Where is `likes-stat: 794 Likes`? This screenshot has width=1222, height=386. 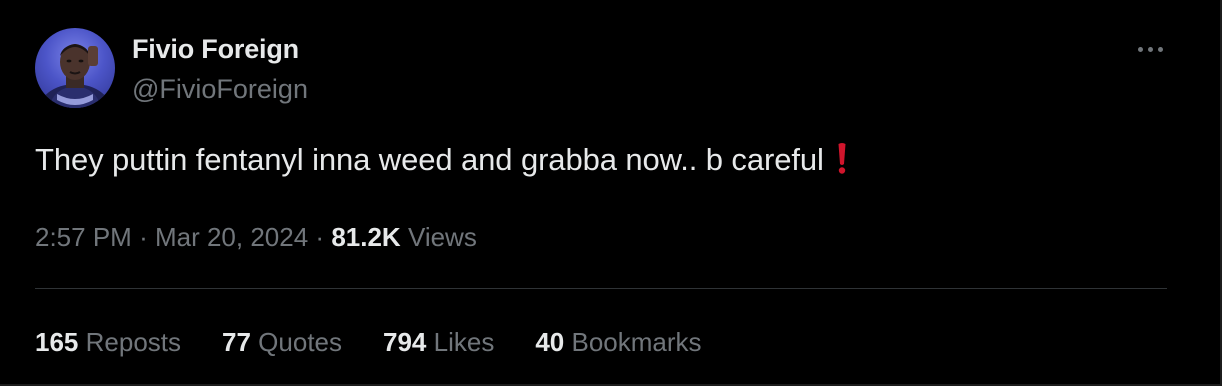 likes-stat: 794 Likes is located at coordinates (438, 342).